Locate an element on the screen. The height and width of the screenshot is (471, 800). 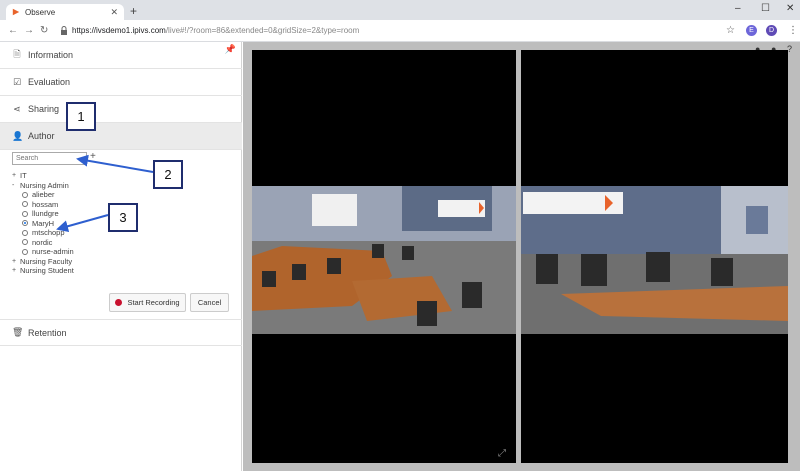
user-label: nurse-admin is located at coordinates (53, 251).